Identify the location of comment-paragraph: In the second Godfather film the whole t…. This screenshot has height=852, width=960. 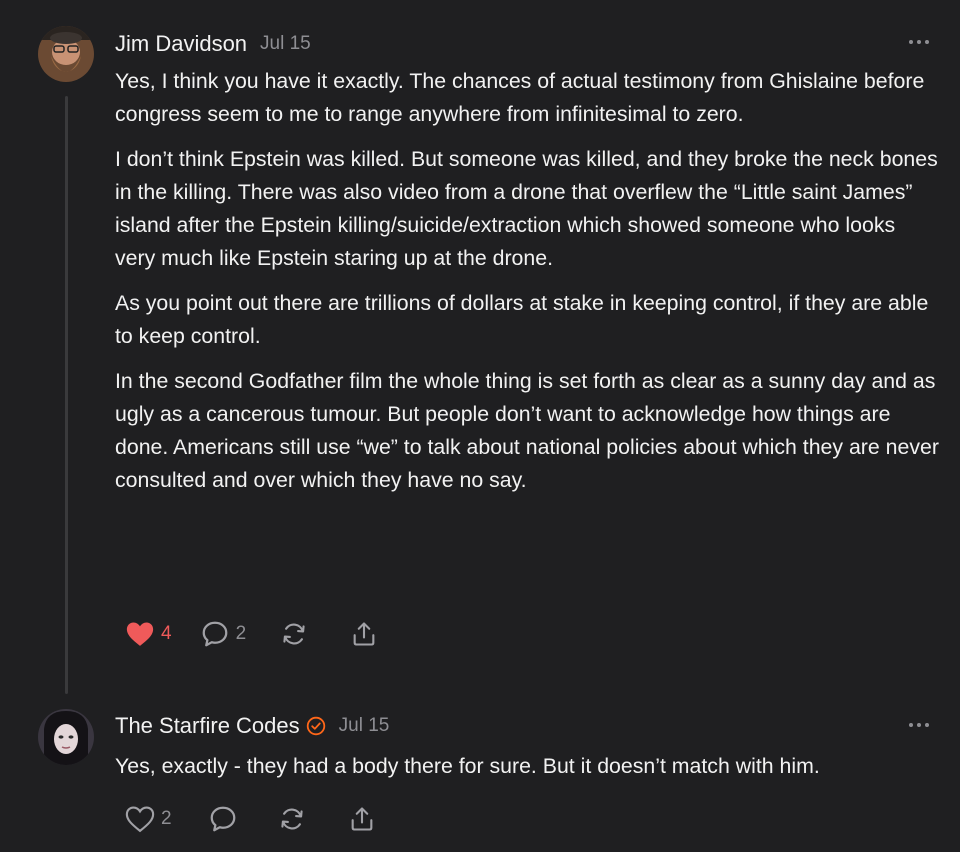
(527, 430).